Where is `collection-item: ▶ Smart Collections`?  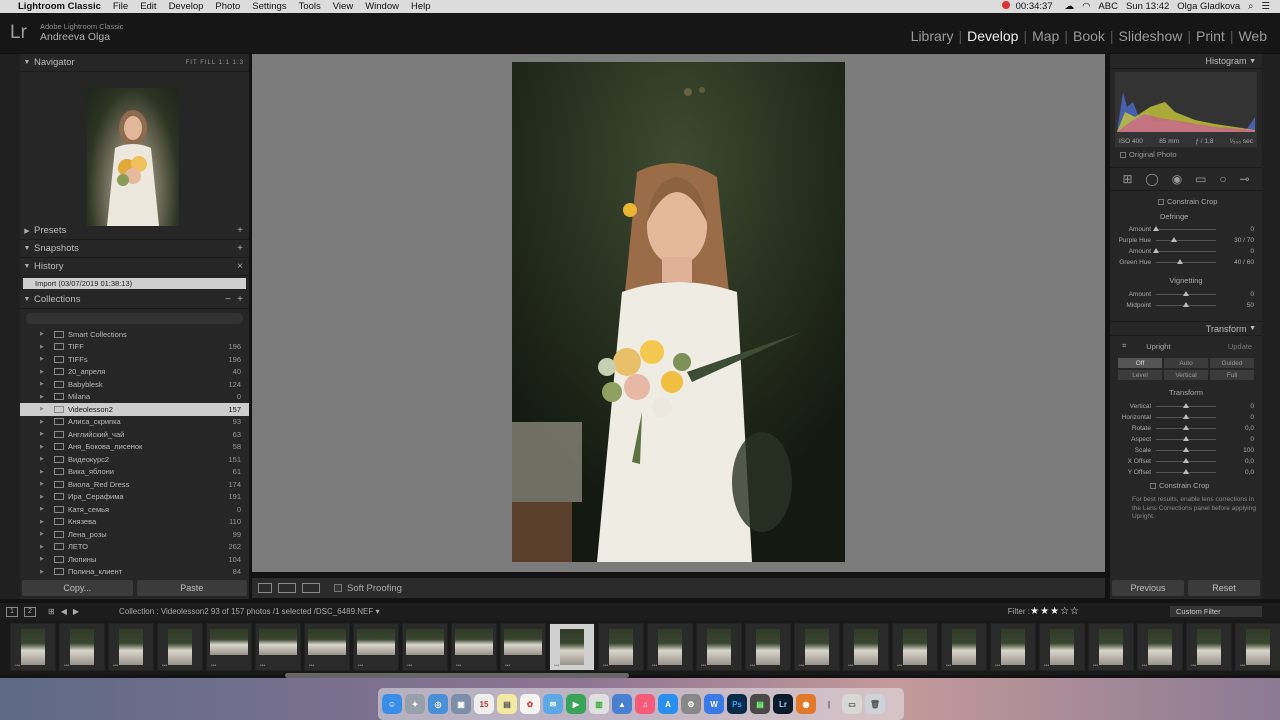
collection-item: ▶ Smart Collections is located at coordinates (134, 334).